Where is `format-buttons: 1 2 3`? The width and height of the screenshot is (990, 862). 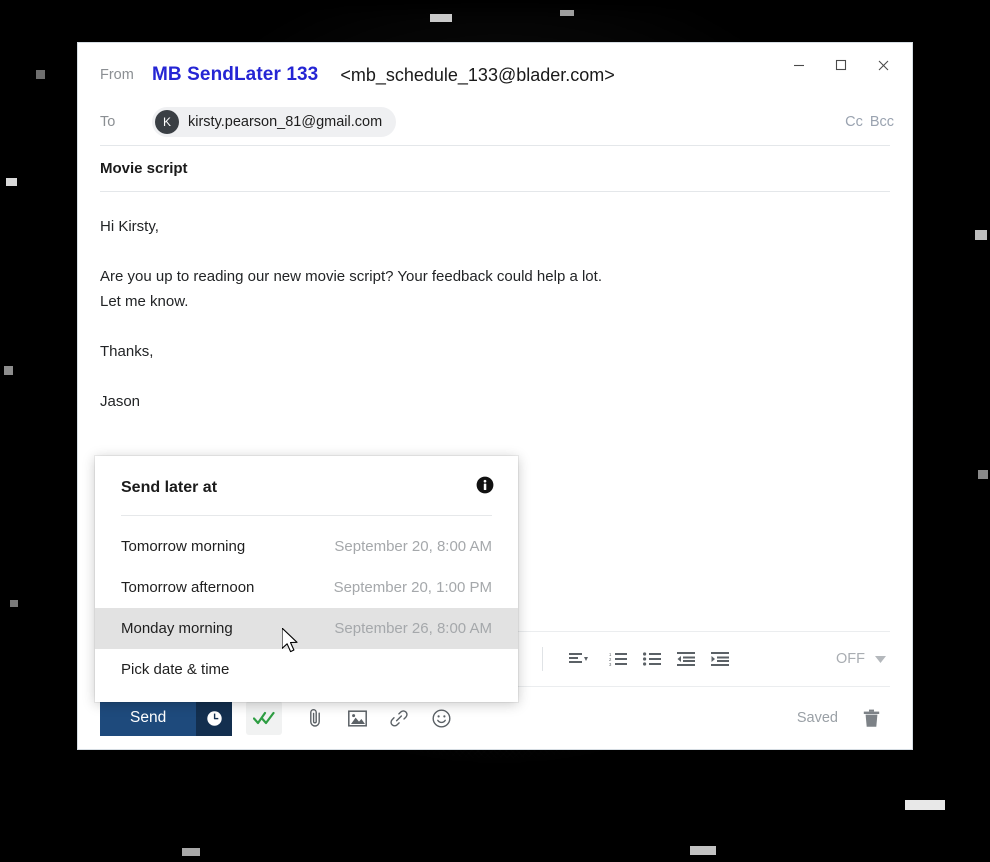
format-buttons: 1 2 3 is located at coordinates (646, 659).